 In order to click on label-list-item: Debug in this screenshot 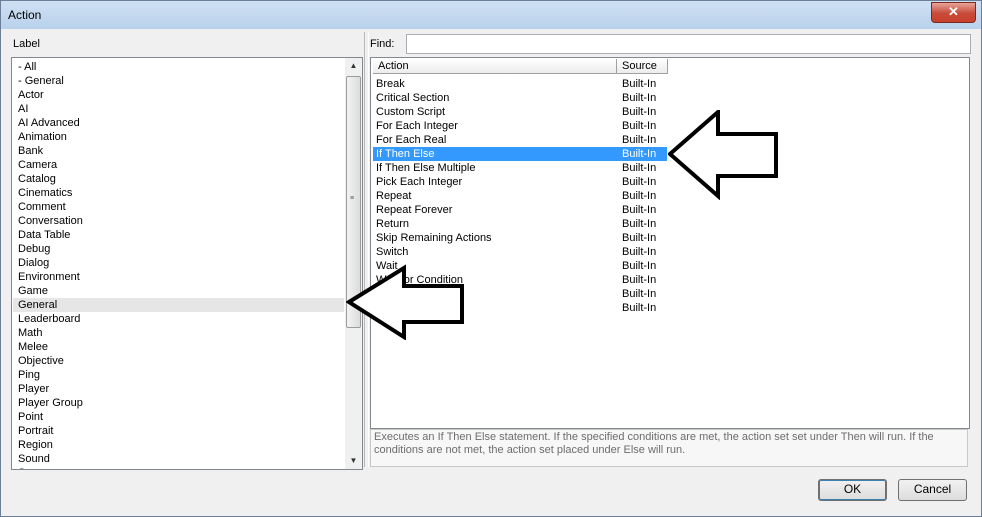, I will do `click(178, 249)`.